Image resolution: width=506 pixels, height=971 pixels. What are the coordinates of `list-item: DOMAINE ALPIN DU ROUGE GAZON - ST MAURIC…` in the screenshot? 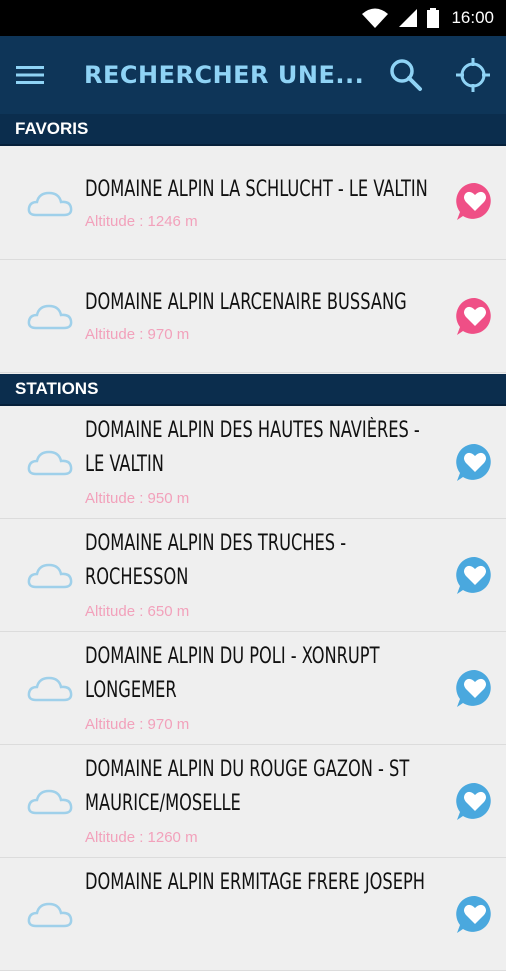 It's located at (253, 801).